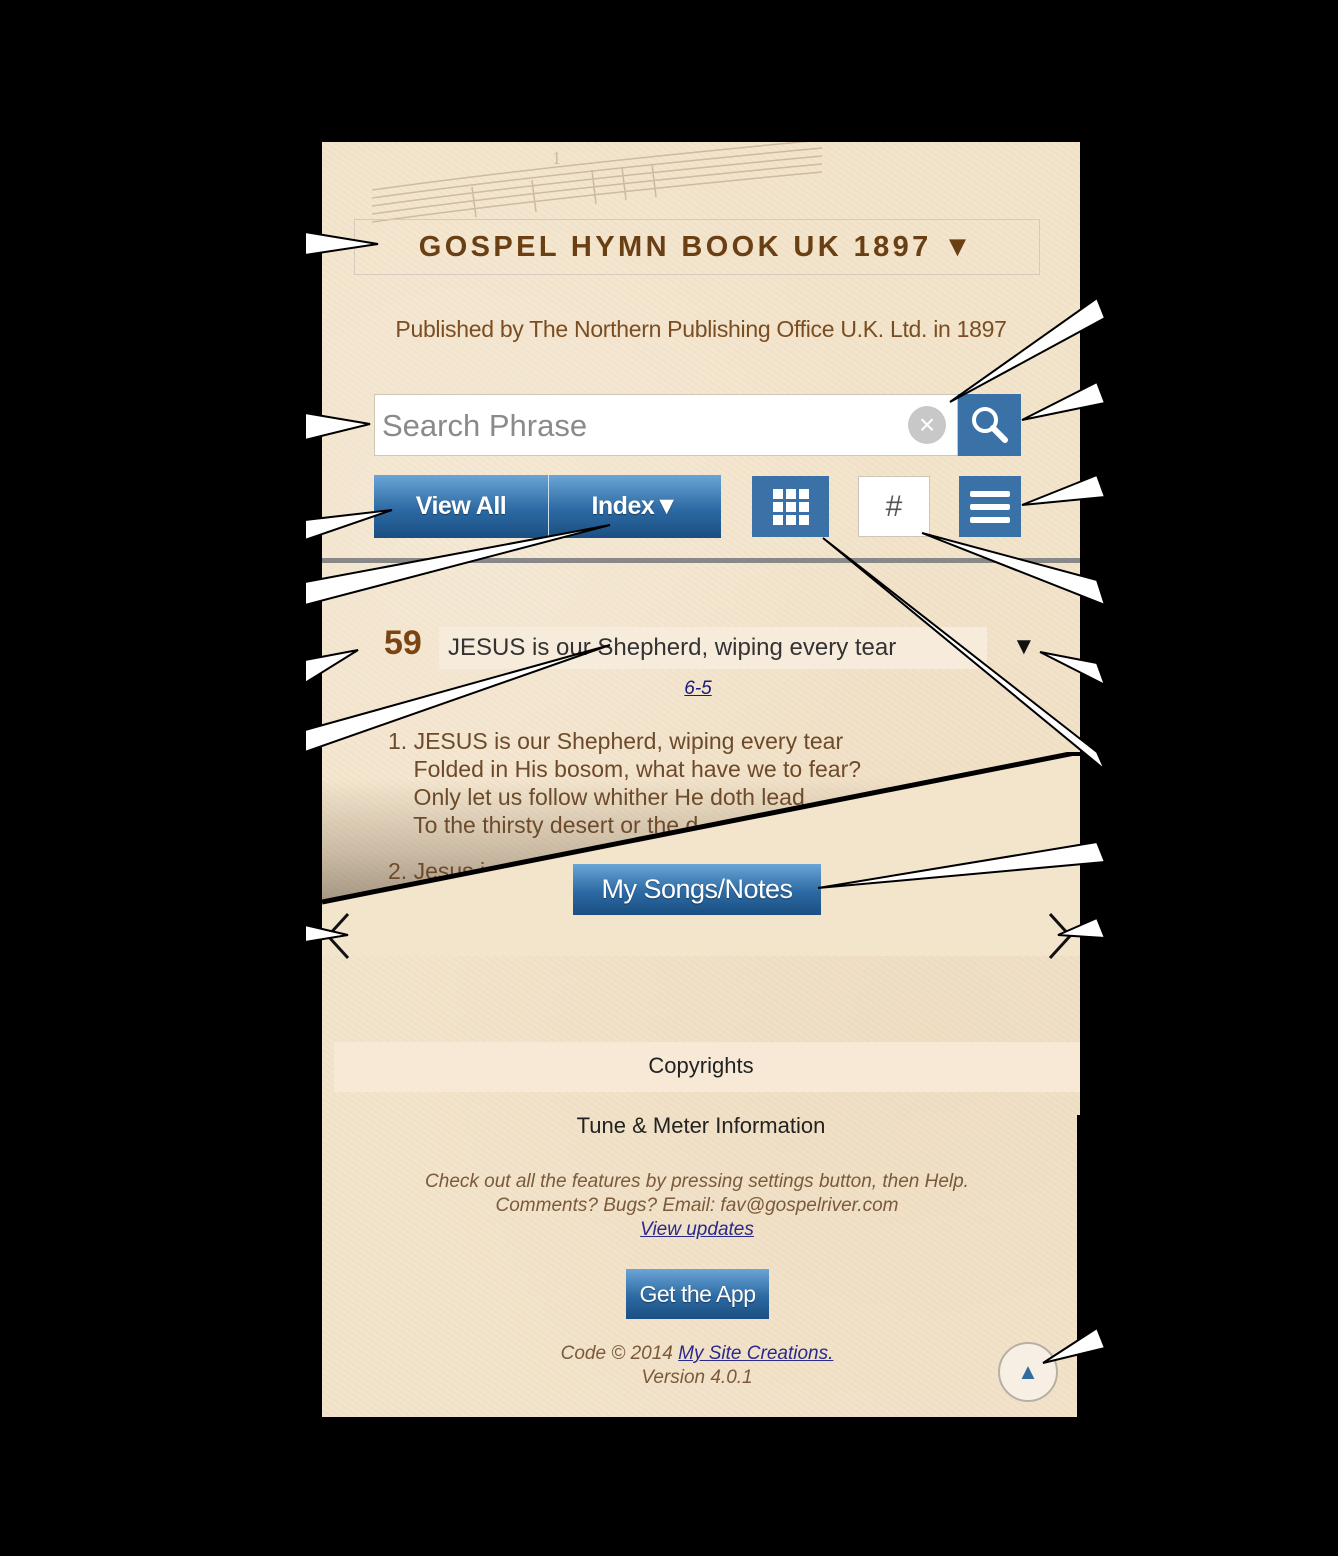 This screenshot has width=1338, height=1556. I want to click on scroll-to-top-button: ▲, so click(1028, 1372).